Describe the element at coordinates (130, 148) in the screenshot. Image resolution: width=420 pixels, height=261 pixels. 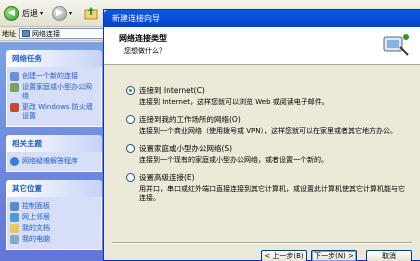
I see `radio-home-network` at that location.